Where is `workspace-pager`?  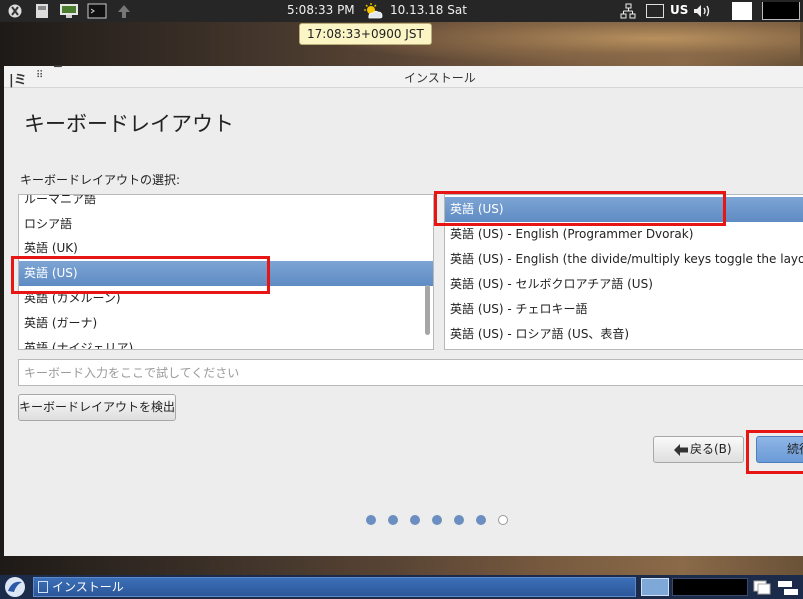 workspace-pager is located at coordinates (710, 587).